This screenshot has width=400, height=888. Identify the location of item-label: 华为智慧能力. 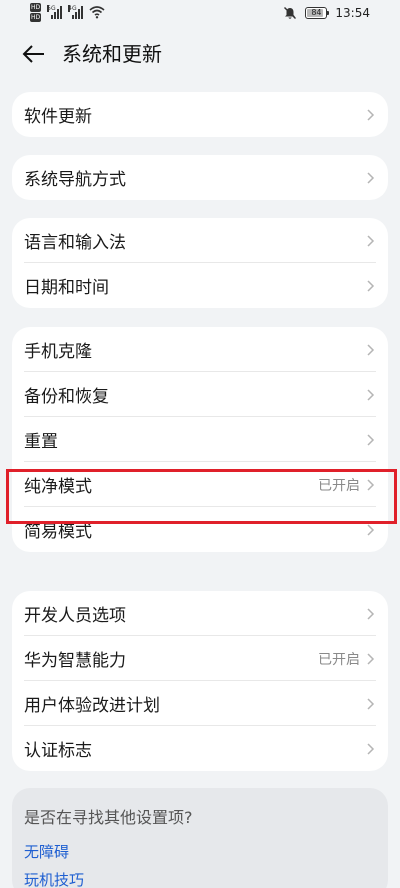
(75, 661).